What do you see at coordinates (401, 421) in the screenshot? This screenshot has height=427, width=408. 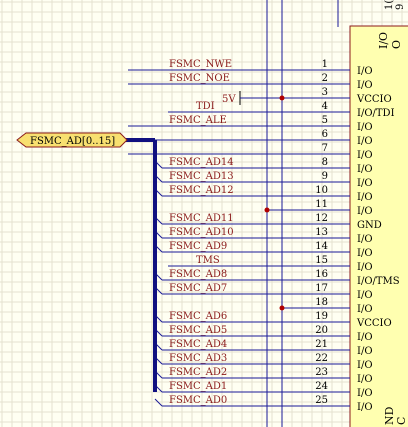 I see `component-footer-col2: C` at bounding box center [401, 421].